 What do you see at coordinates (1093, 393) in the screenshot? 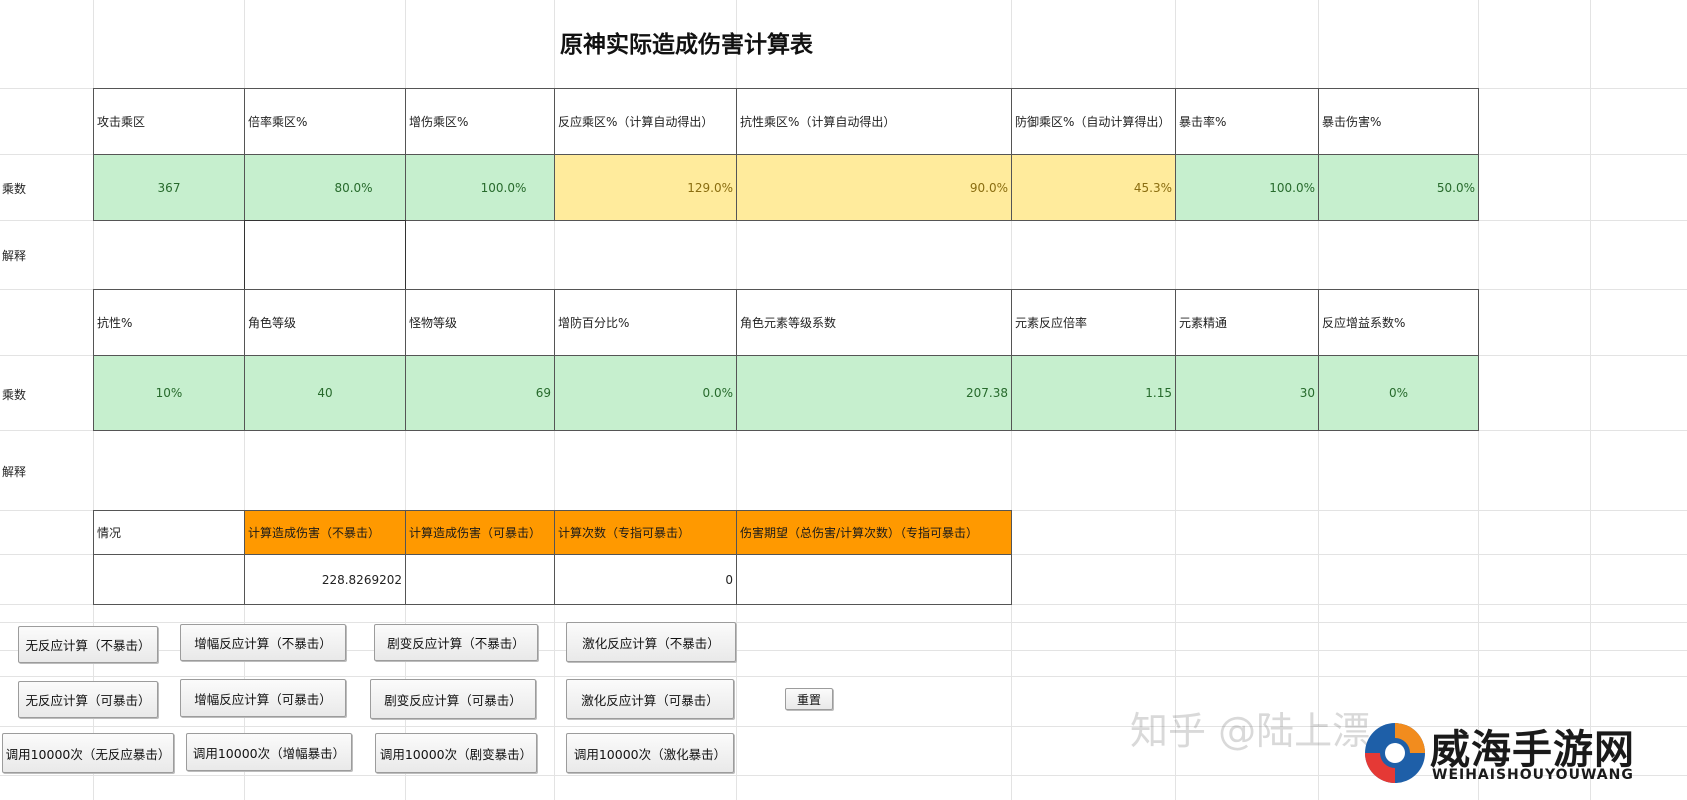
I see `value-cell-reaction-rate: 1.15` at bounding box center [1093, 393].